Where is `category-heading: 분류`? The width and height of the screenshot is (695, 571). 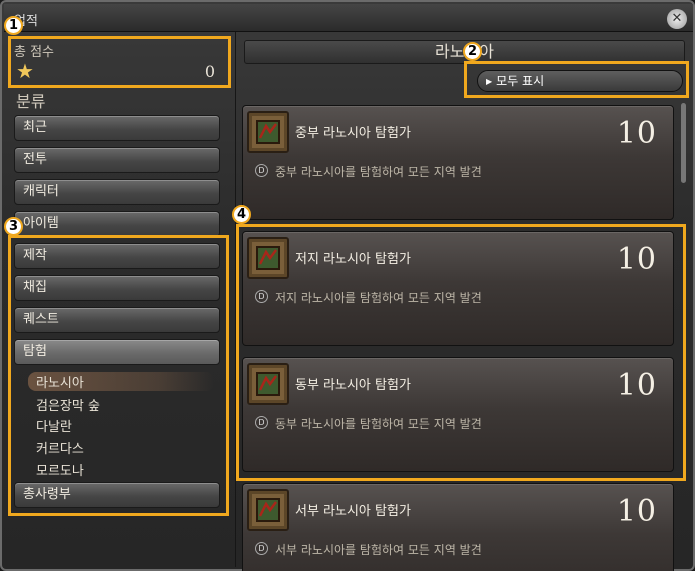 category-heading: 분류 is located at coordinates (31, 101).